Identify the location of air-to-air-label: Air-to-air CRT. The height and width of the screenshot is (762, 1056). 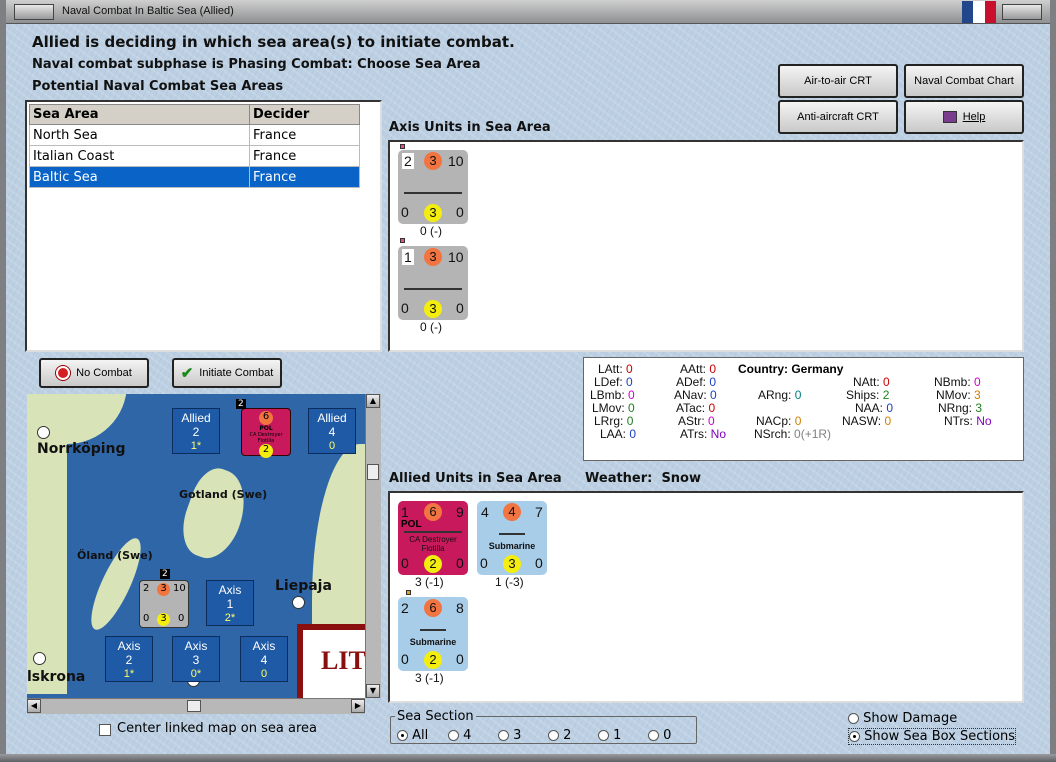
(838, 81).